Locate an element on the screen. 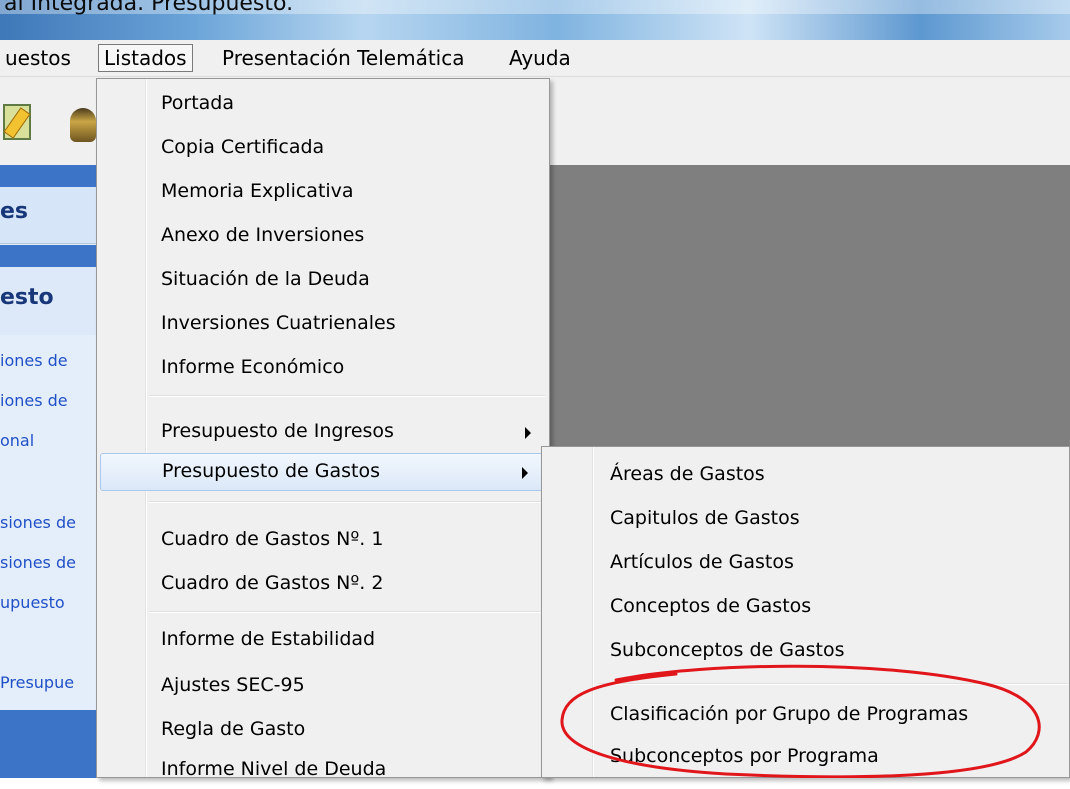  menu-item-label: Cuadro de Gastos Nº. 2 is located at coordinates (272, 583).